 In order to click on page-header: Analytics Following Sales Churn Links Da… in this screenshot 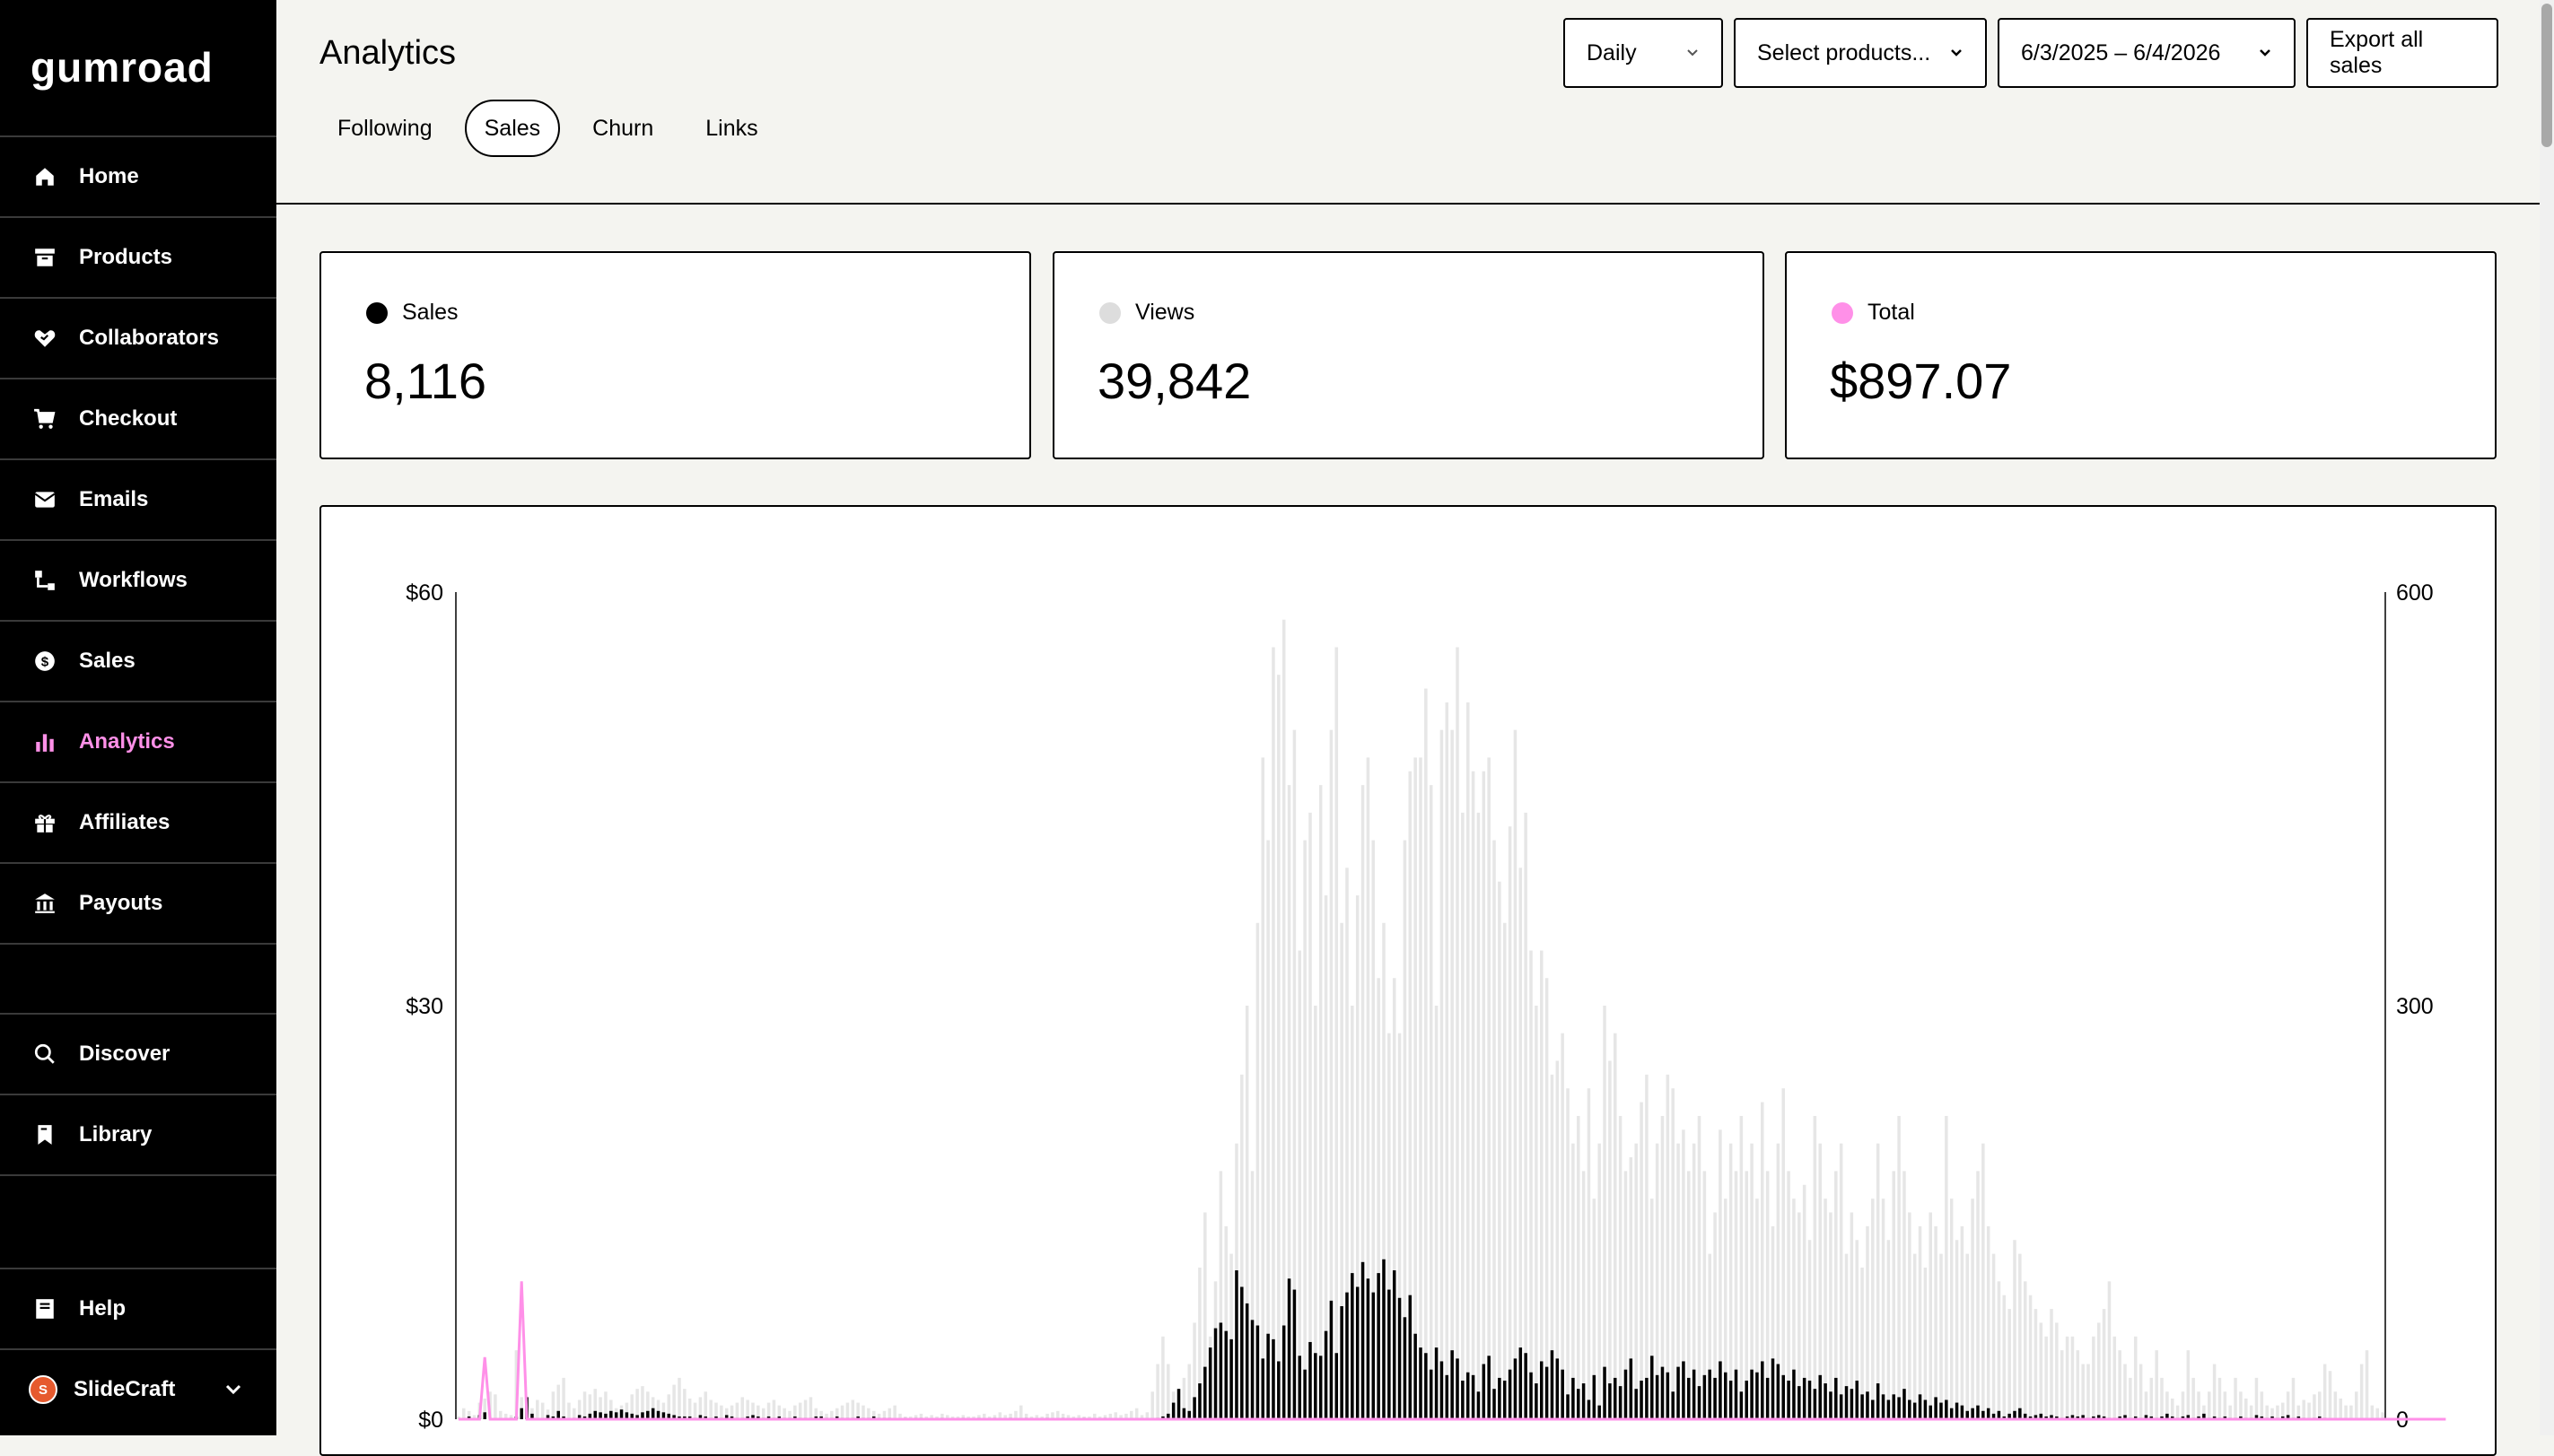, I will do `click(1408, 102)`.